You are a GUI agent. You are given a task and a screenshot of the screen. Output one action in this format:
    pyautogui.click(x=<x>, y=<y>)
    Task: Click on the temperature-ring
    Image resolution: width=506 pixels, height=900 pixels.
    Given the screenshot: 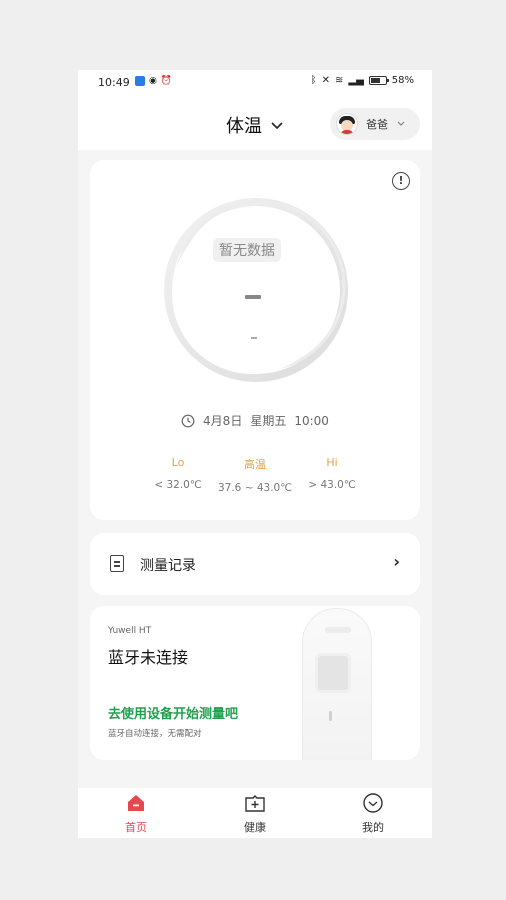 What is the action you would take?
    pyautogui.click(x=256, y=290)
    